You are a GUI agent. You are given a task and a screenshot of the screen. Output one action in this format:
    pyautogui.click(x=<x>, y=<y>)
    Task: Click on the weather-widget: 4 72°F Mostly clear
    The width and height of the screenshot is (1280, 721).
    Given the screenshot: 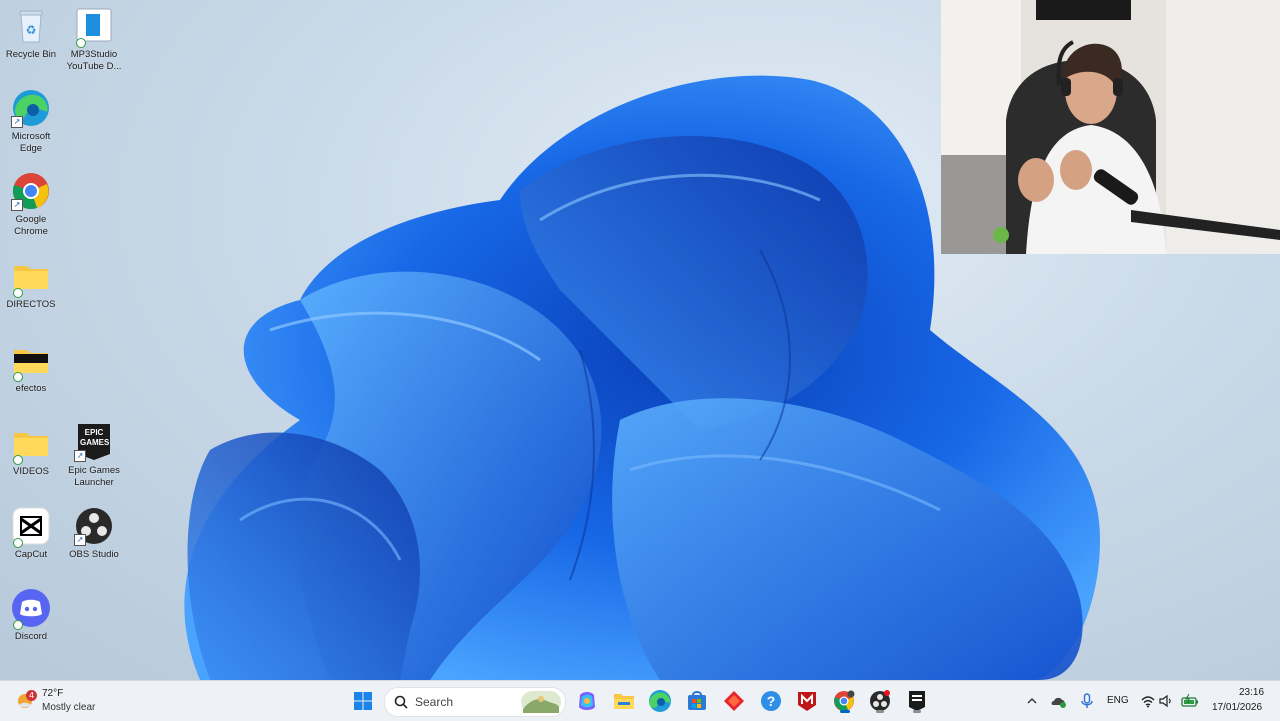 What is the action you would take?
    pyautogui.click(x=71, y=701)
    